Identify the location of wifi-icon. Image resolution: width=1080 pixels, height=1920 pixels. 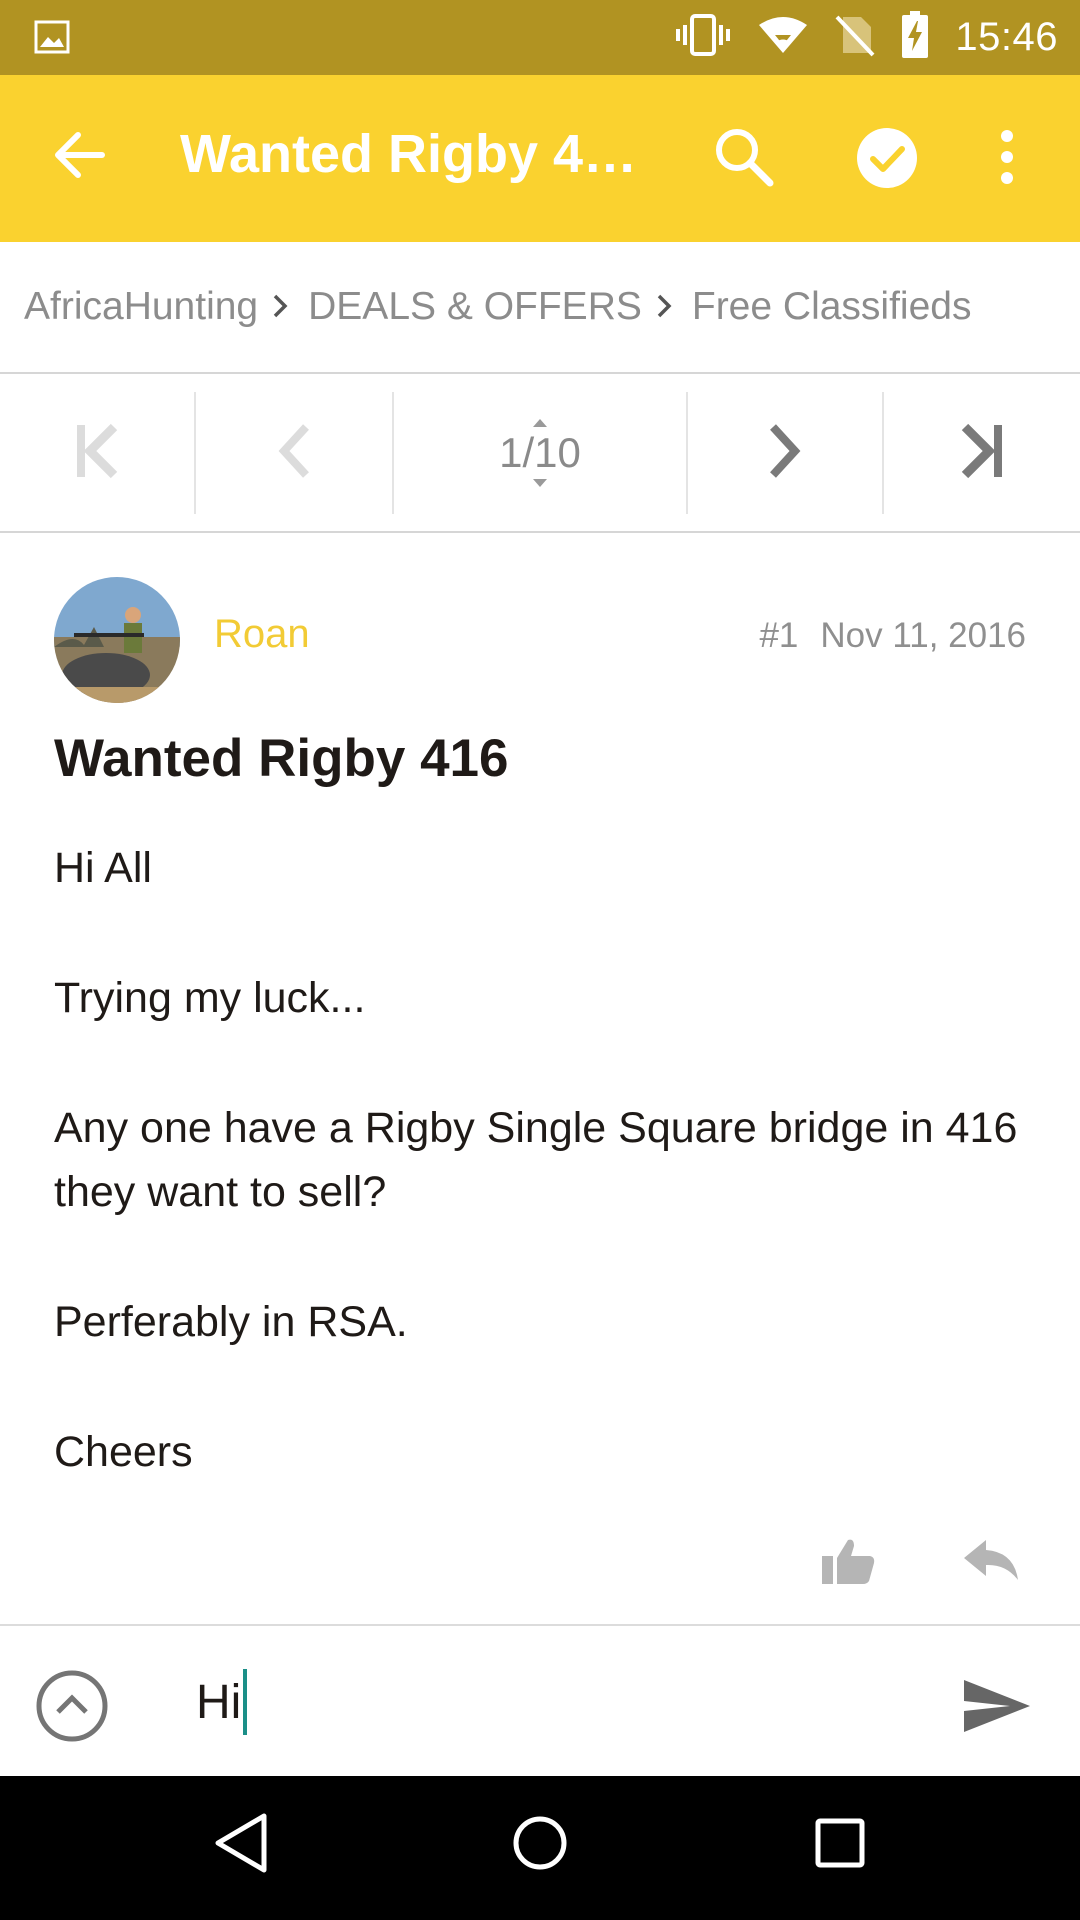
(783, 37).